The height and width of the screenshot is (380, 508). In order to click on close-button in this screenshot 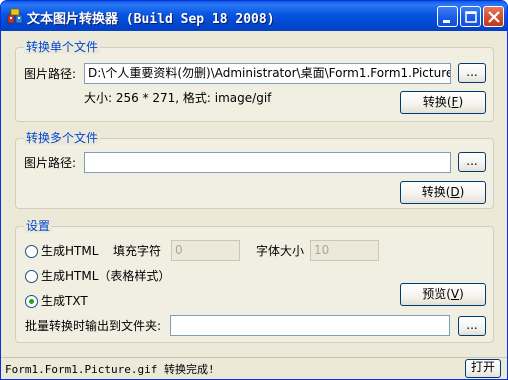, I will do `click(493, 16)`.